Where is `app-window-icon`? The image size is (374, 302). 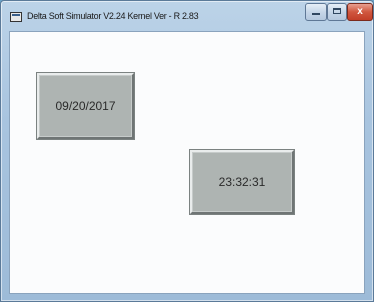
app-window-icon is located at coordinates (16, 17).